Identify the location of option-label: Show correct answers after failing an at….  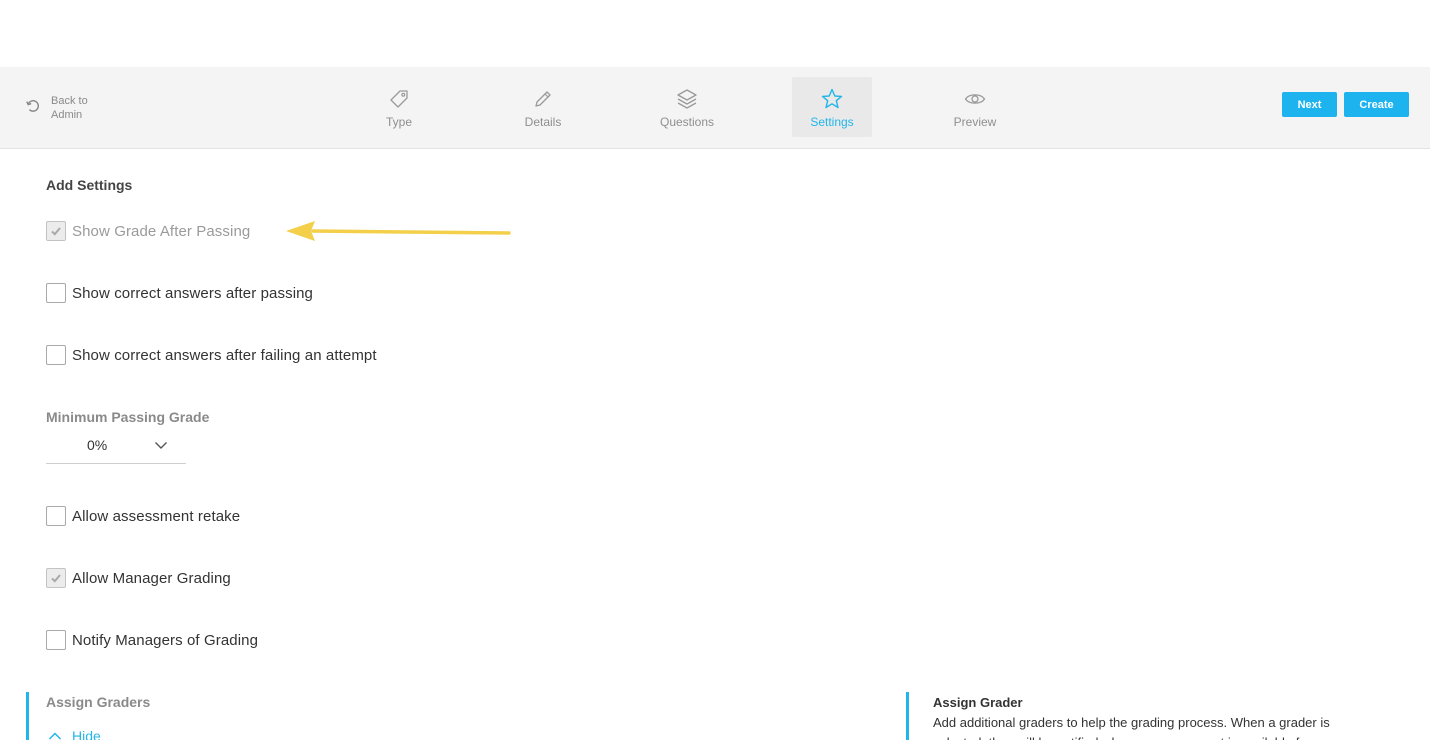
(224, 355).